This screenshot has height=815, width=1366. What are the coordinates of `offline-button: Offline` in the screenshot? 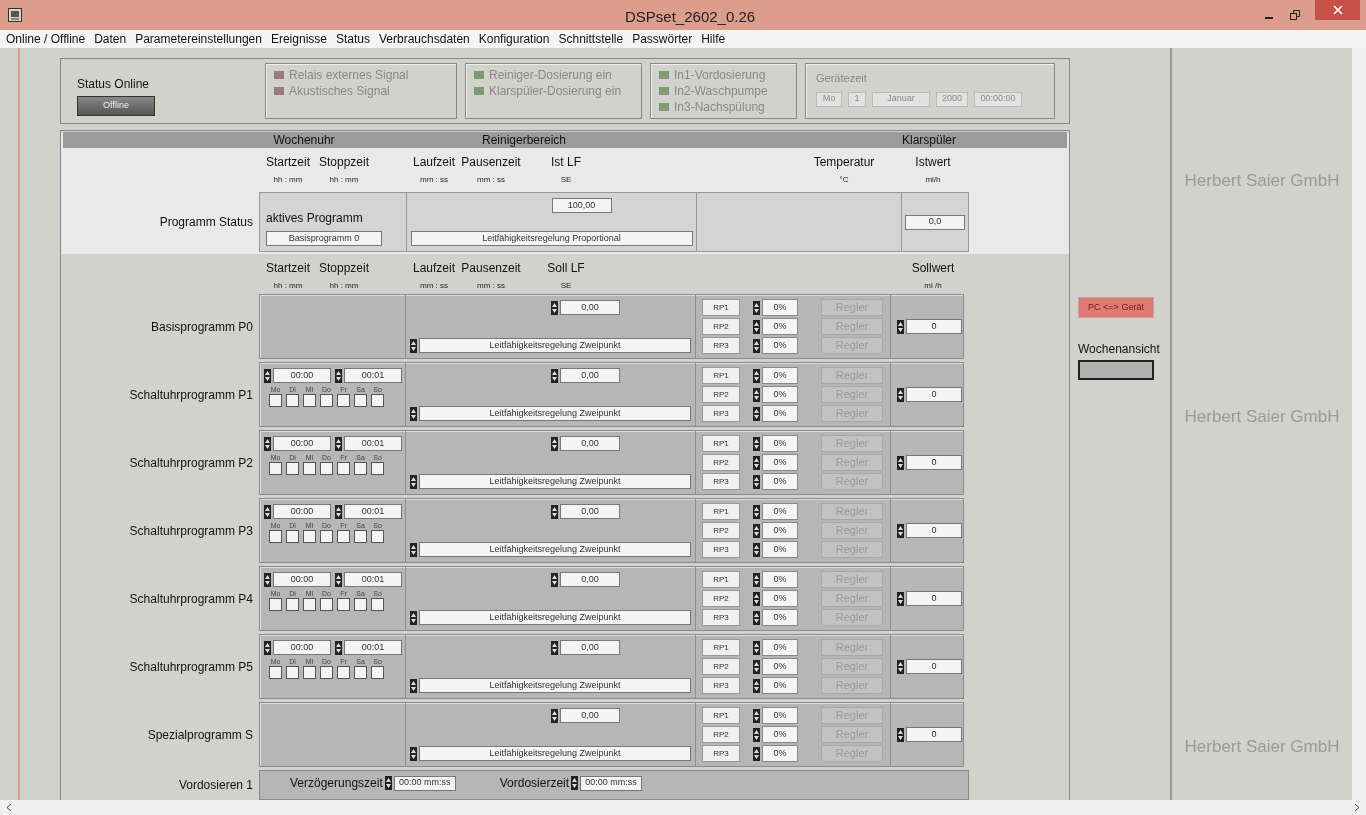 It's located at (116, 106).